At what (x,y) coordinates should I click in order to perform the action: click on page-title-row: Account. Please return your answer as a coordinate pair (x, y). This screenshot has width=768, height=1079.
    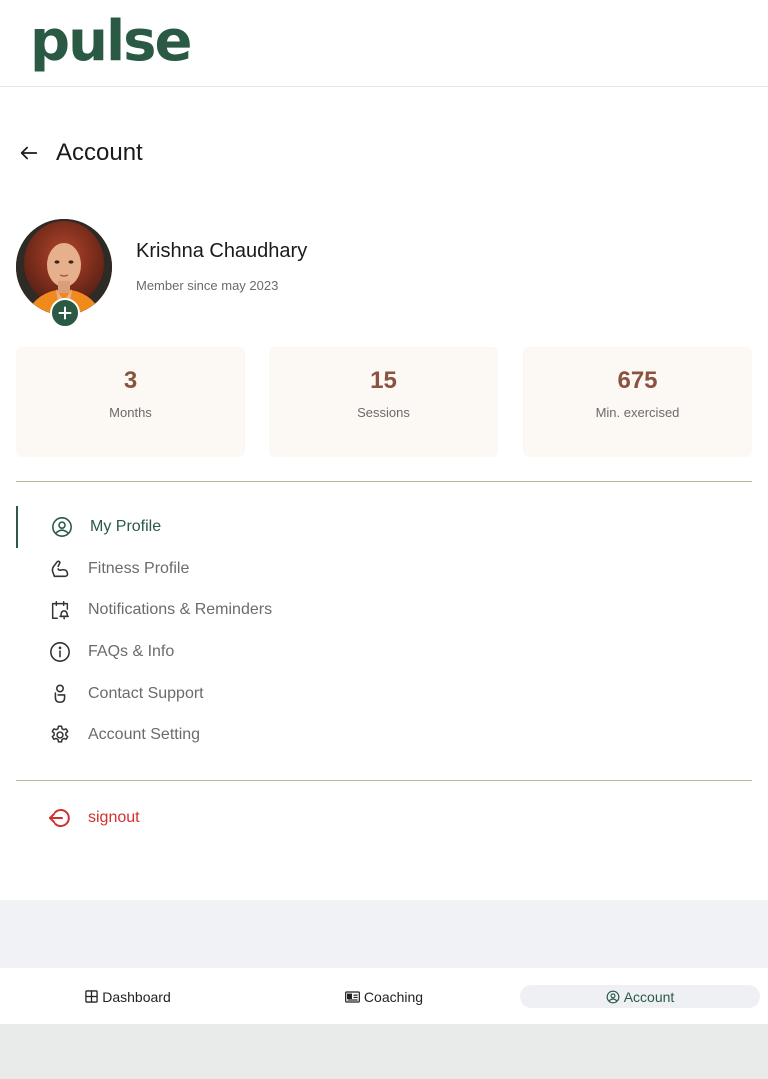
    Looking at the image, I should click on (79, 153).